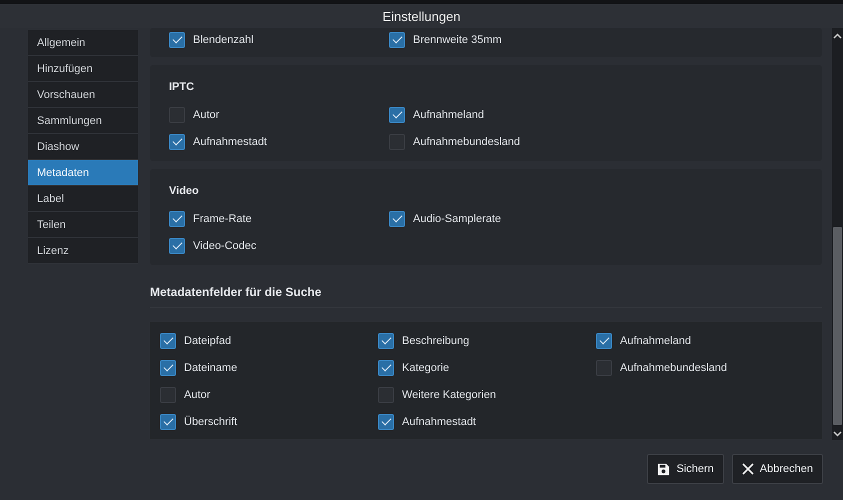 The image size is (843, 500). What do you see at coordinates (182, 87) in the screenshot?
I see `section-title: IPTC` at bounding box center [182, 87].